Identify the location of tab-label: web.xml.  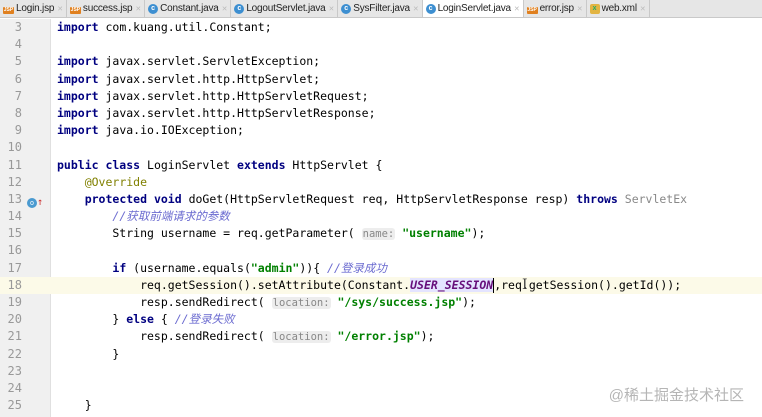
(619, 8).